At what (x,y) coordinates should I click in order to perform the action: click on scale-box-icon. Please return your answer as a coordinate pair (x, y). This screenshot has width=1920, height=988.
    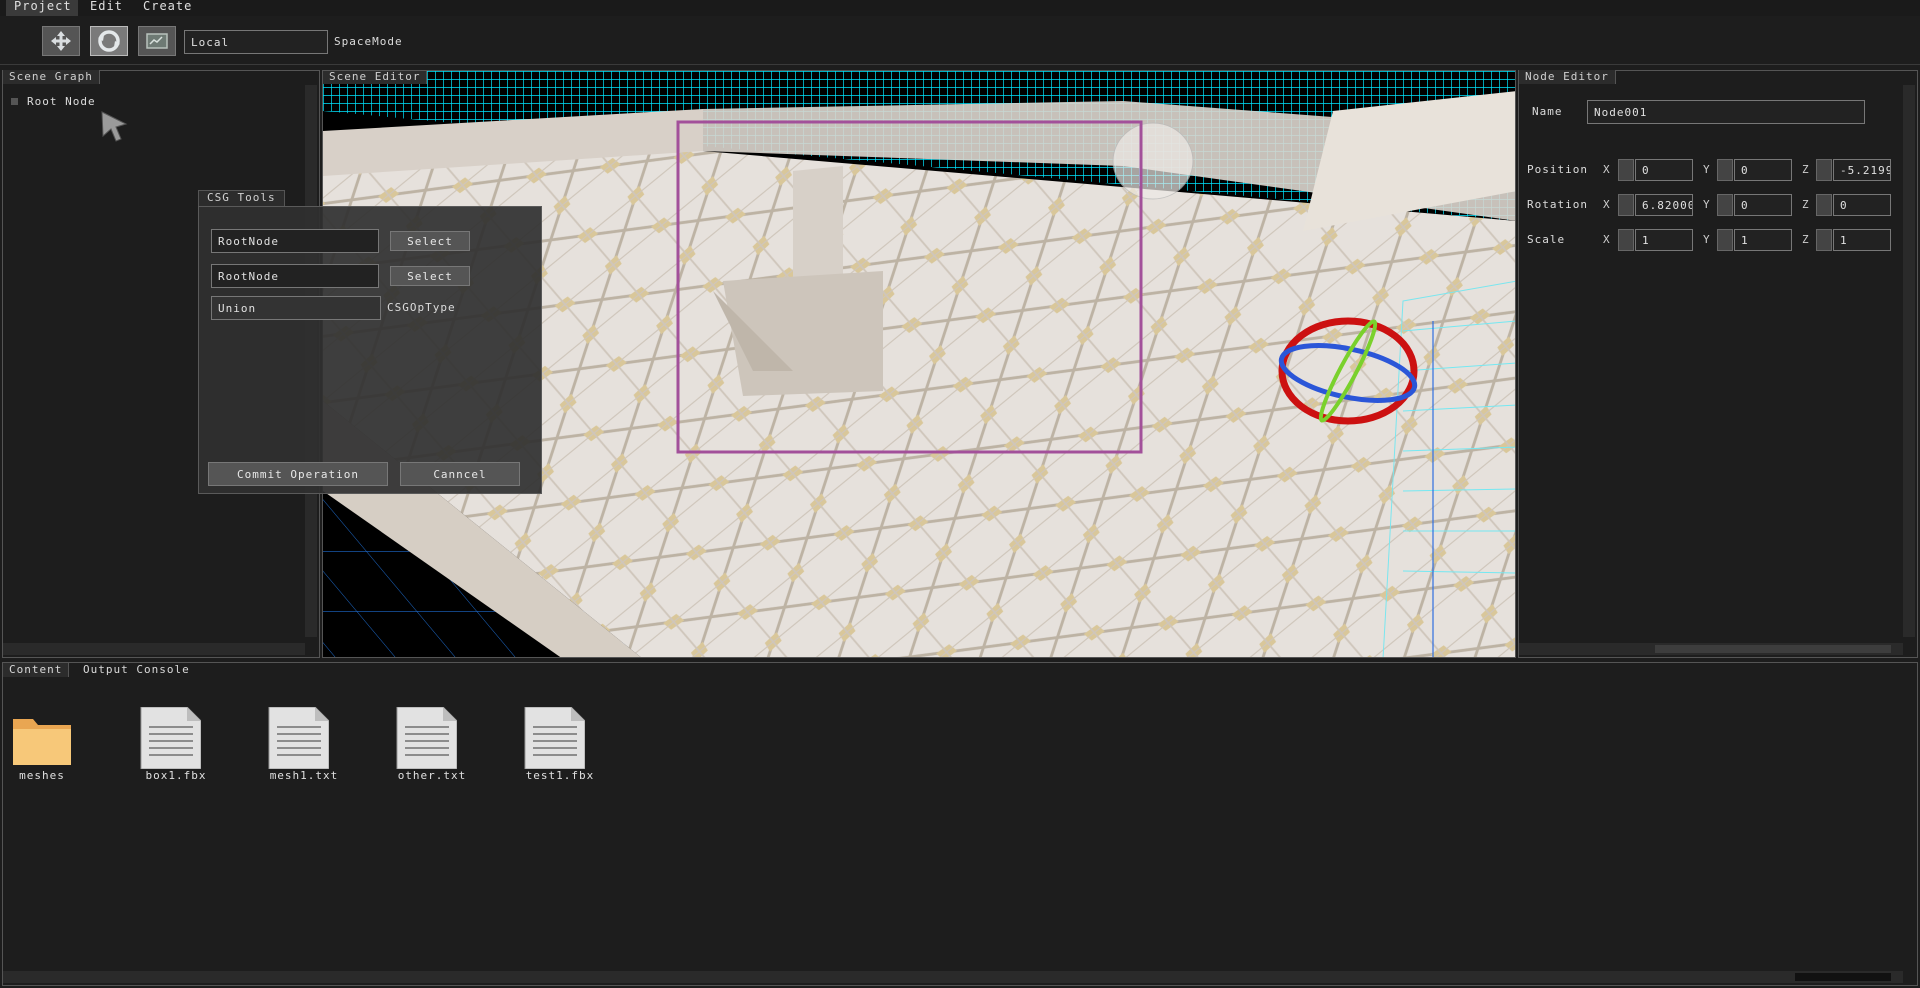
    Looking at the image, I should click on (157, 41).